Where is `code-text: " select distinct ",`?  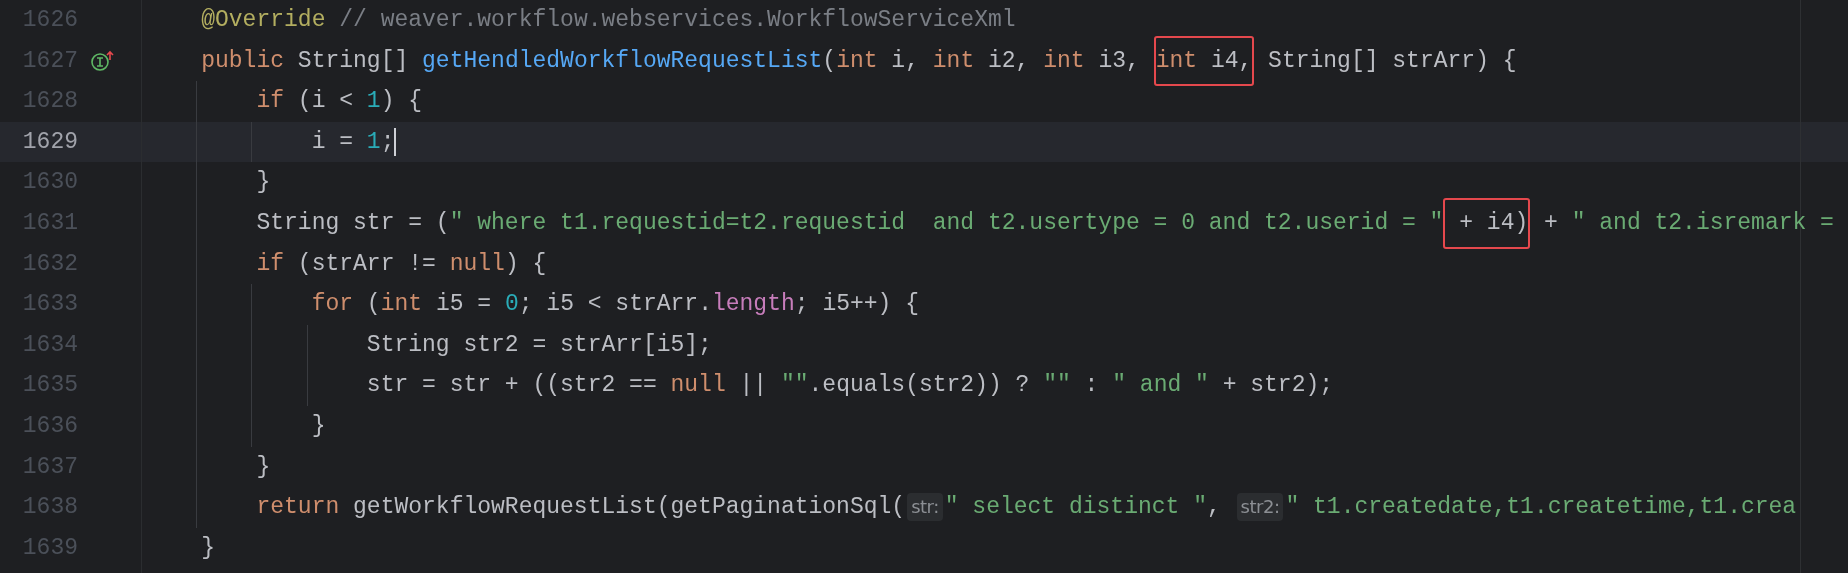
code-text: " select distinct ", is located at coordinates (1083, 508).